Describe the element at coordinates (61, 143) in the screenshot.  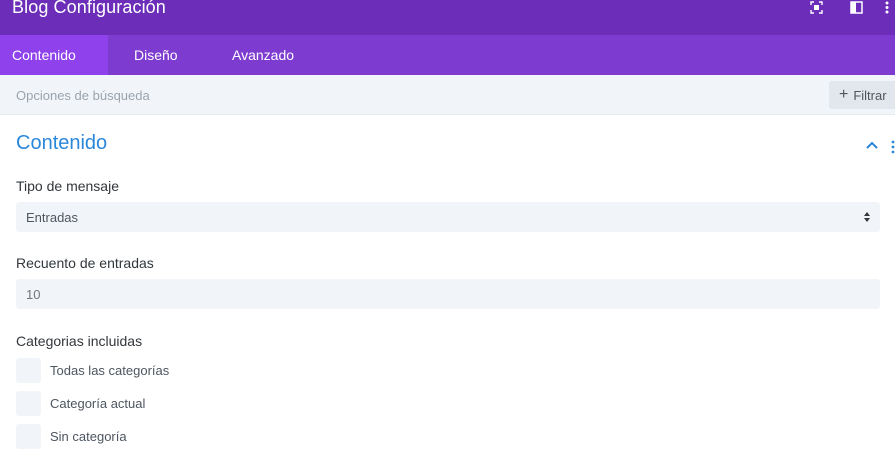
I see `section-title: Contenido` at that location.